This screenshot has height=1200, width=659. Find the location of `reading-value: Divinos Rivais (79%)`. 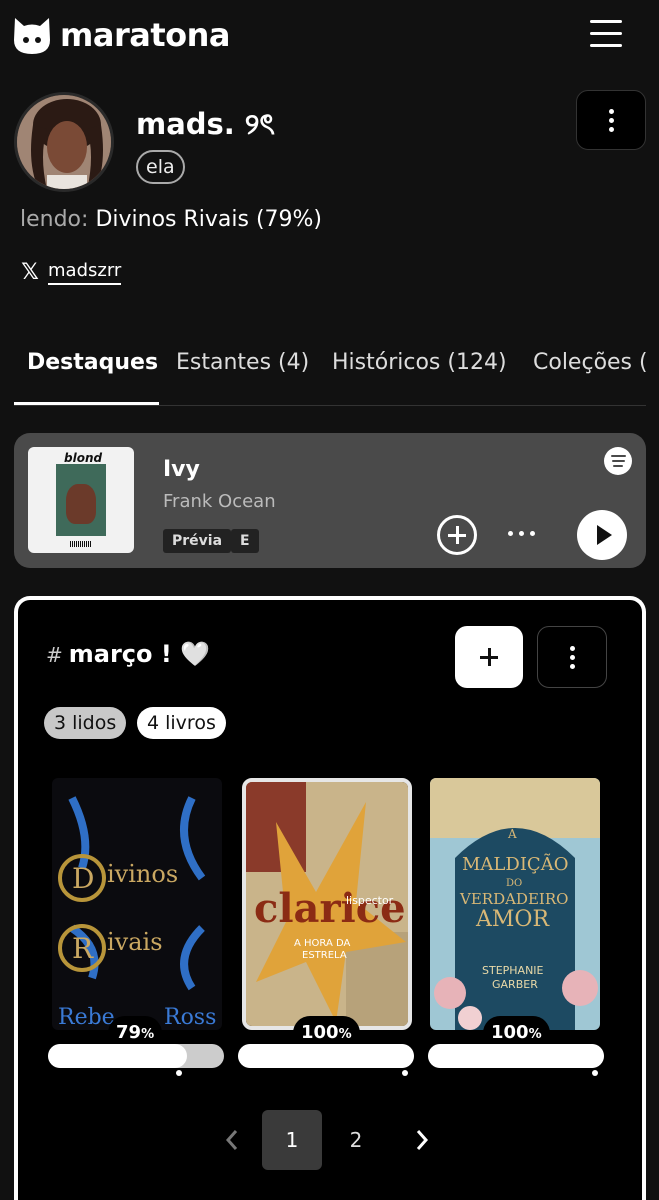

reading-value: Divinos Rivais (79%) is located at coordinates (209, 219).